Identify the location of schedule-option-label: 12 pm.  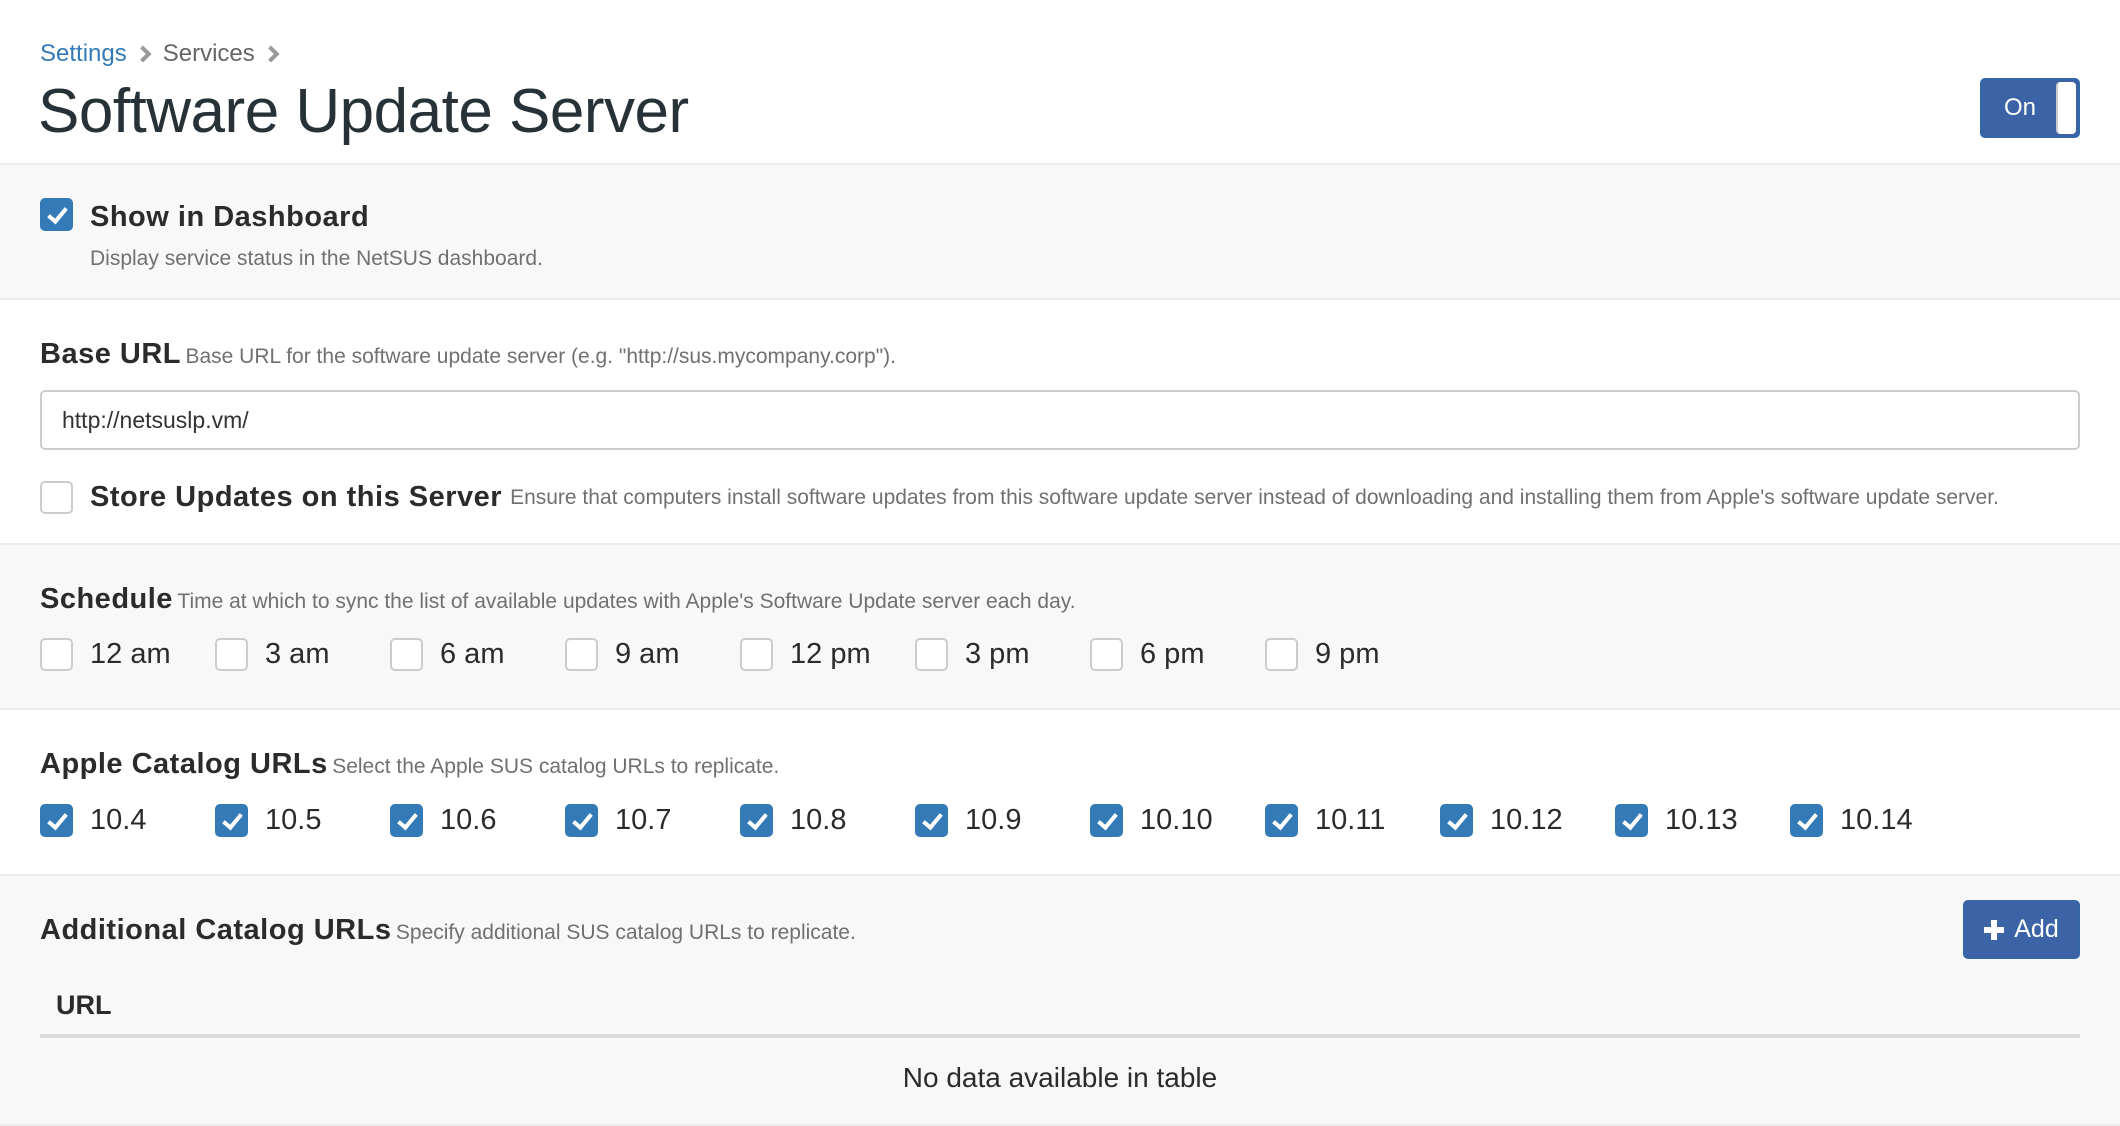
(830, 654).